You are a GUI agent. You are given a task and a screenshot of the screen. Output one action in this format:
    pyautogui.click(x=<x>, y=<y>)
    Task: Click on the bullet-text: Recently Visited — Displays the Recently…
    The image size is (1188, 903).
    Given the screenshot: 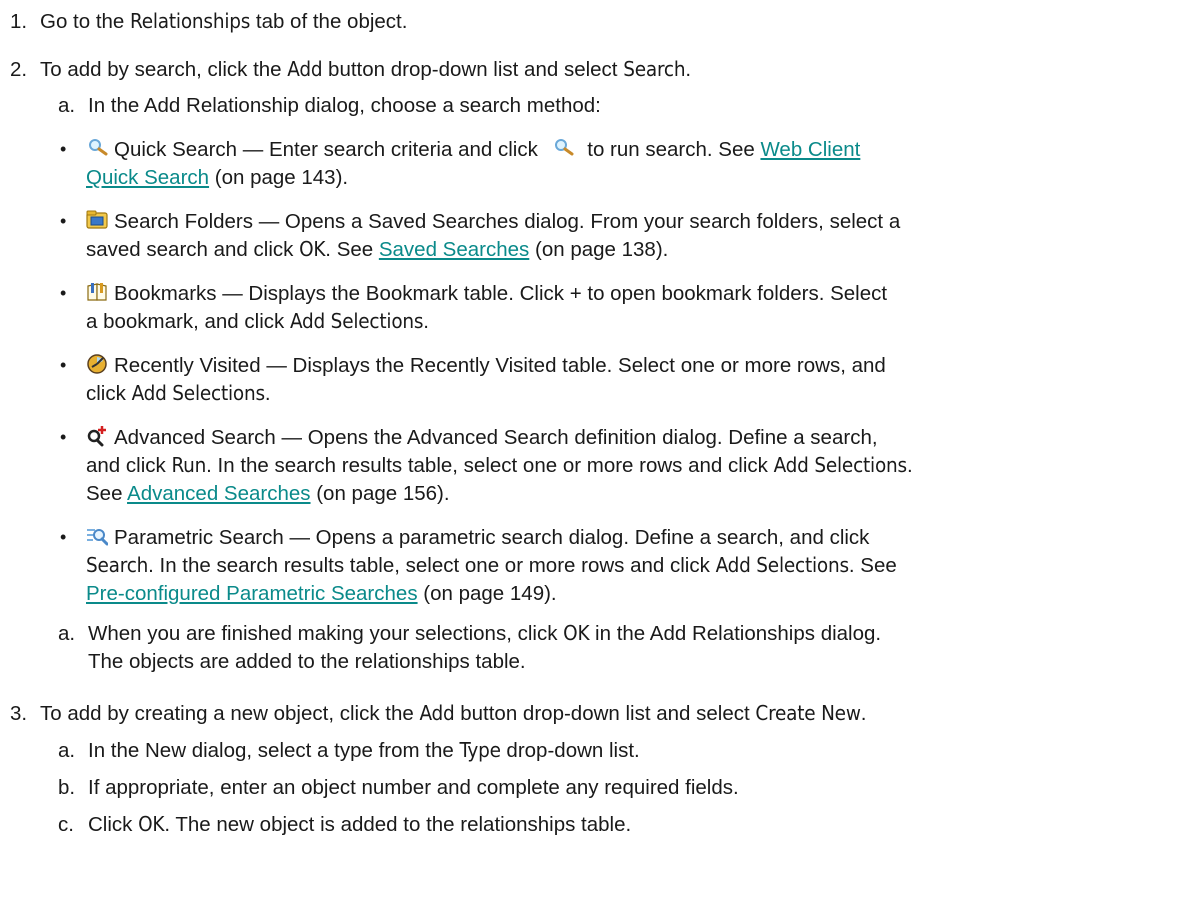 What is the action you would take?
    pyautogui.click(x=486, y=365)
    